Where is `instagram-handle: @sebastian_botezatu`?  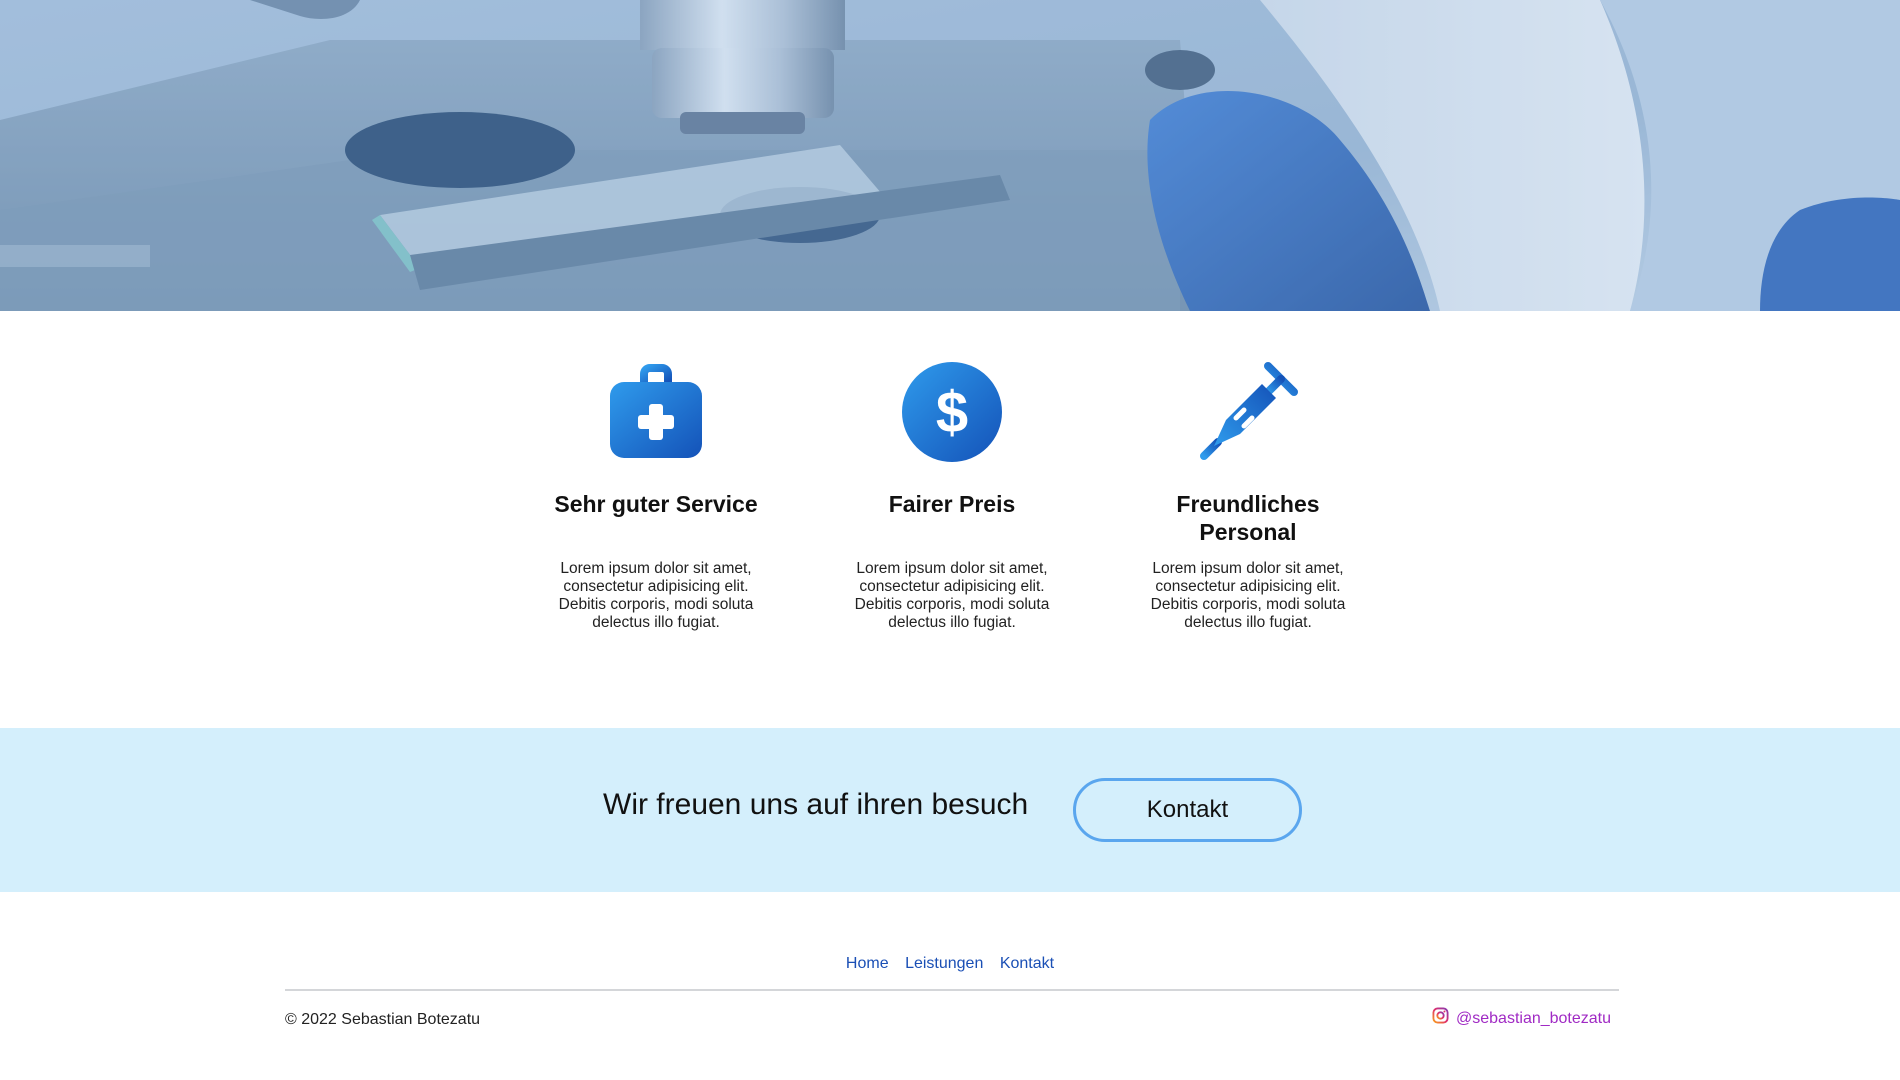
instagram-handle: @sebastian_botezatu is located at coordinates (1534, 1018).